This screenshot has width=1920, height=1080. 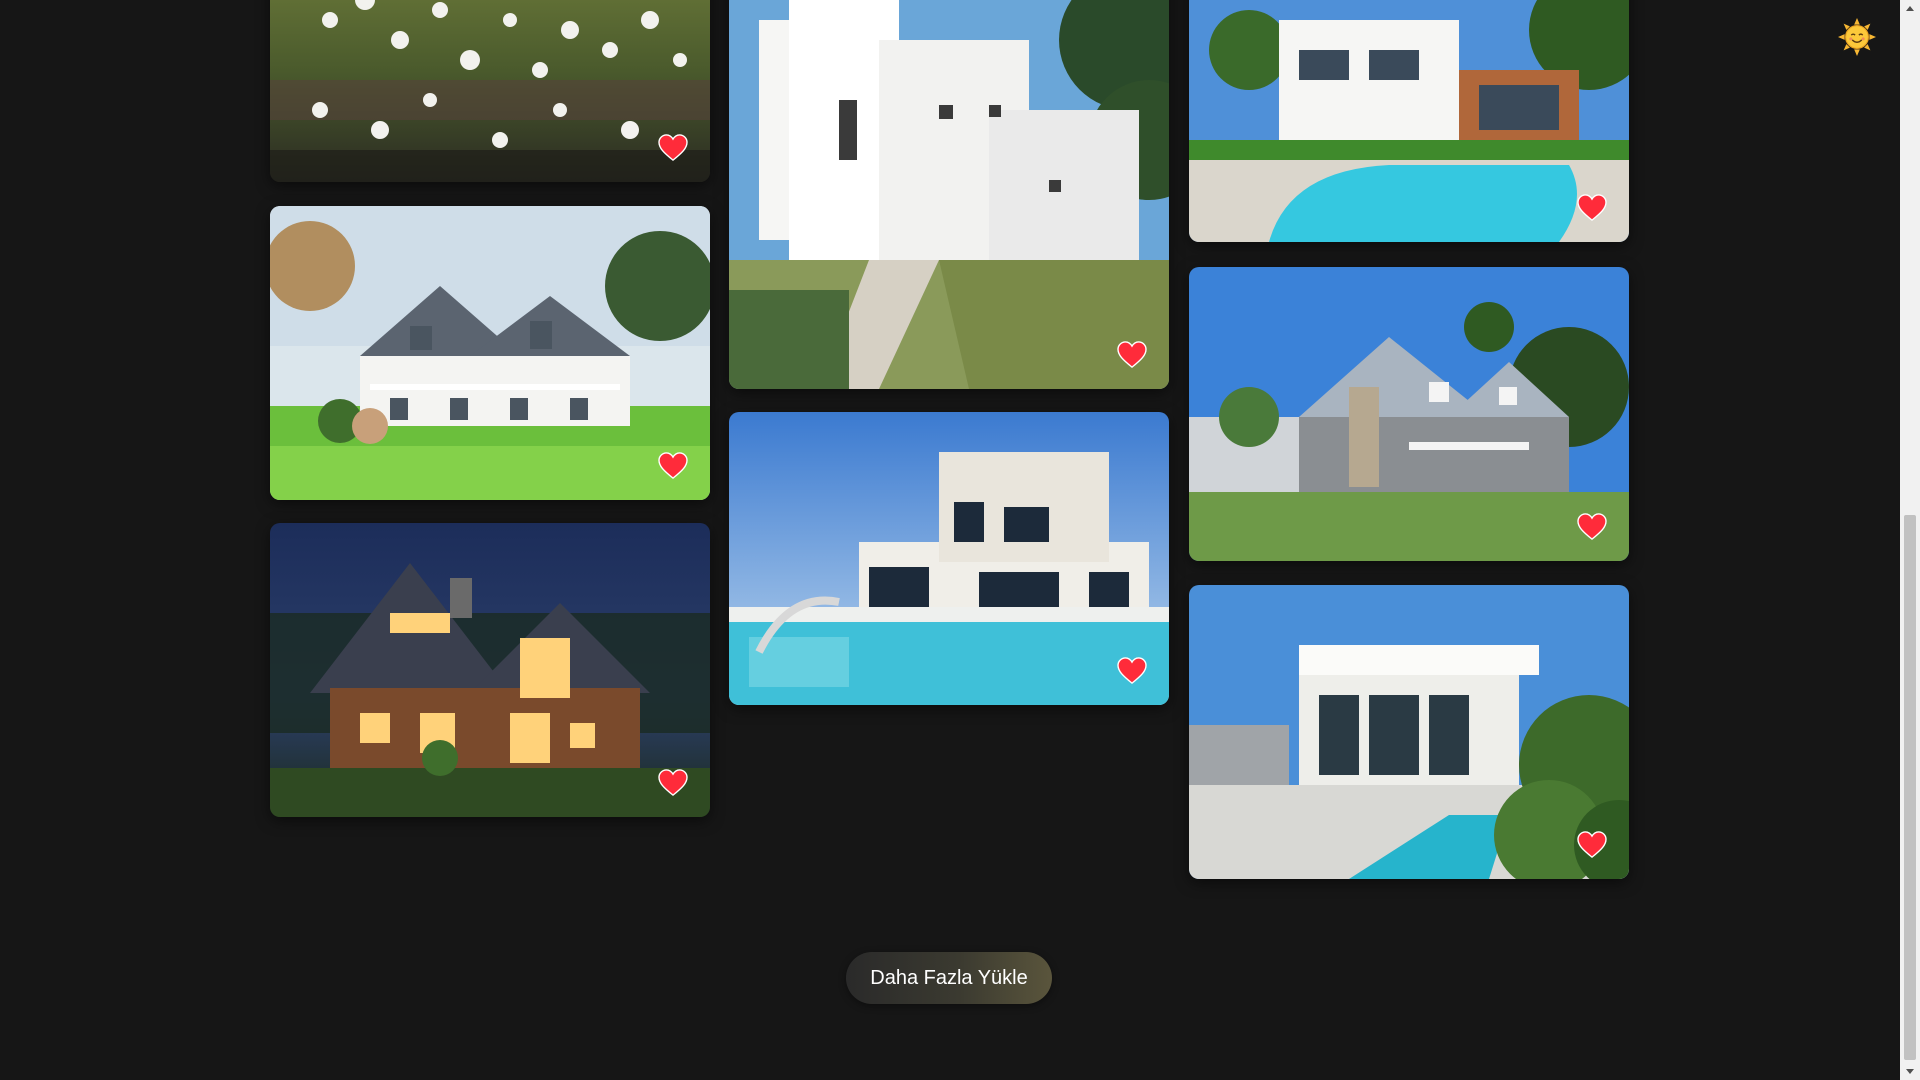 I want to click on property-card-white-villa, so click(x=949, y=194).